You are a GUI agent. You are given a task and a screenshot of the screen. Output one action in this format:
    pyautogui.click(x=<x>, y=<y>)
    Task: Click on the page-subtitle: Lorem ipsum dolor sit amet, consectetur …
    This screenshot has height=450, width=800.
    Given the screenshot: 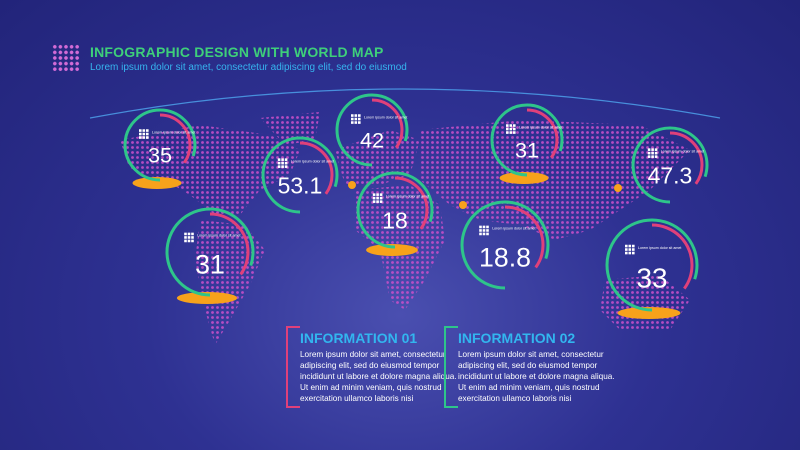 What is the action you would take?
    pyautogui.click(x=248, y=67)
    